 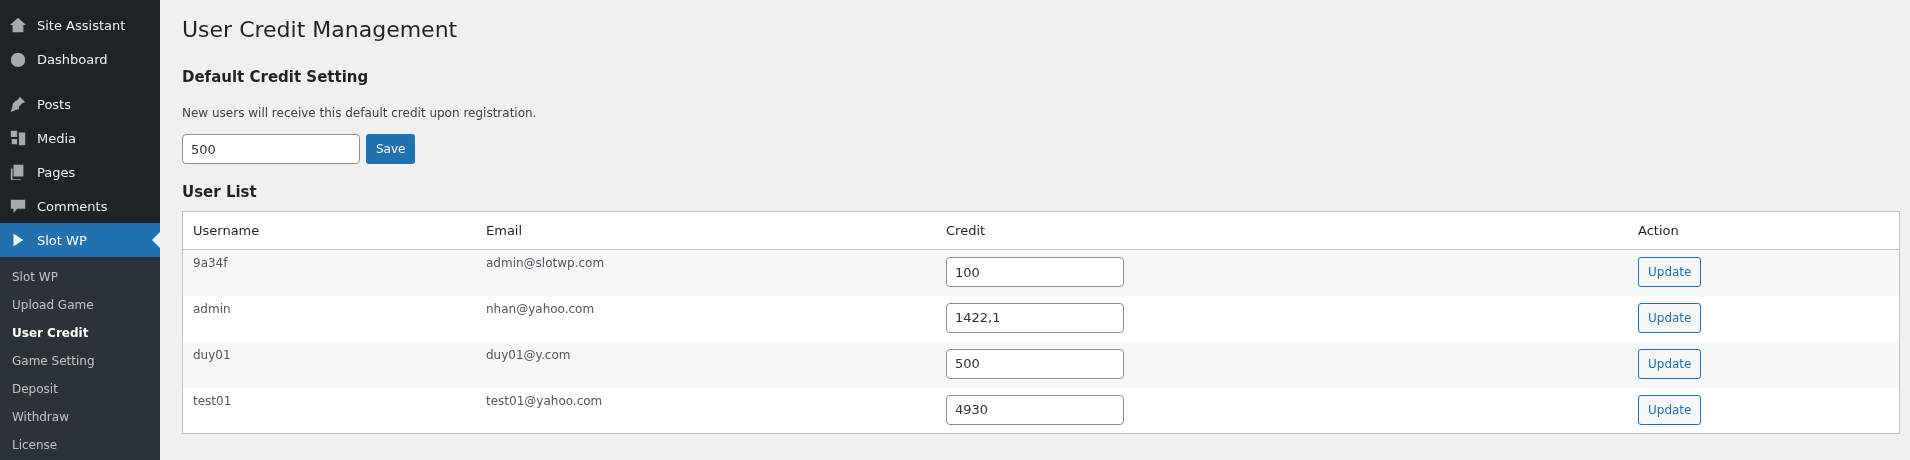 I want to click on submenu-item: Upload Game, so click(x=80, y=305).